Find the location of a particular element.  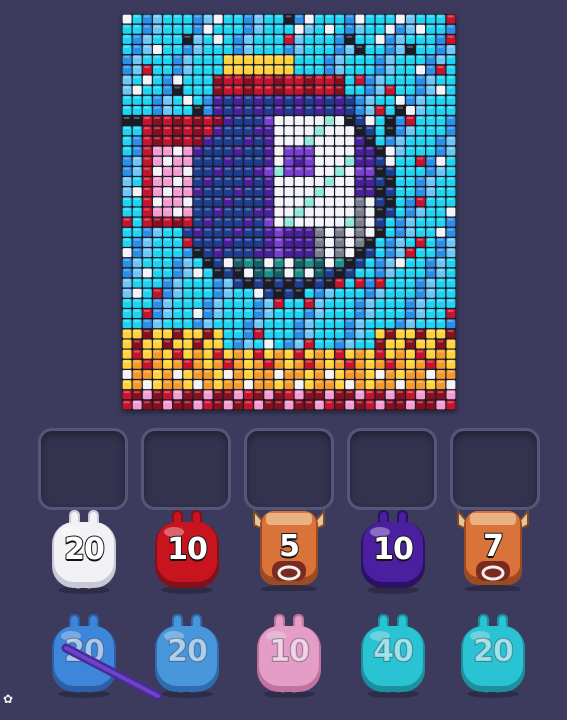

queued-cyan-pig: 40 is located at coordinates (393, 655).